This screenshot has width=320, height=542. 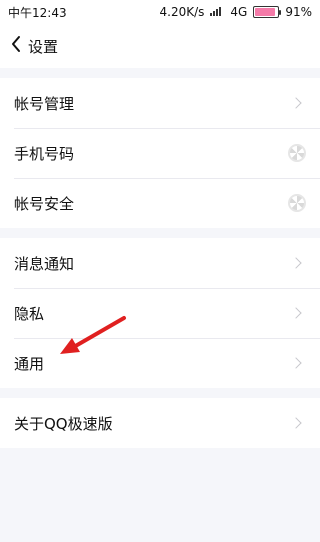 I want to click on setting-row-about: 关于QQ极速版, so click(x=160, y=423).